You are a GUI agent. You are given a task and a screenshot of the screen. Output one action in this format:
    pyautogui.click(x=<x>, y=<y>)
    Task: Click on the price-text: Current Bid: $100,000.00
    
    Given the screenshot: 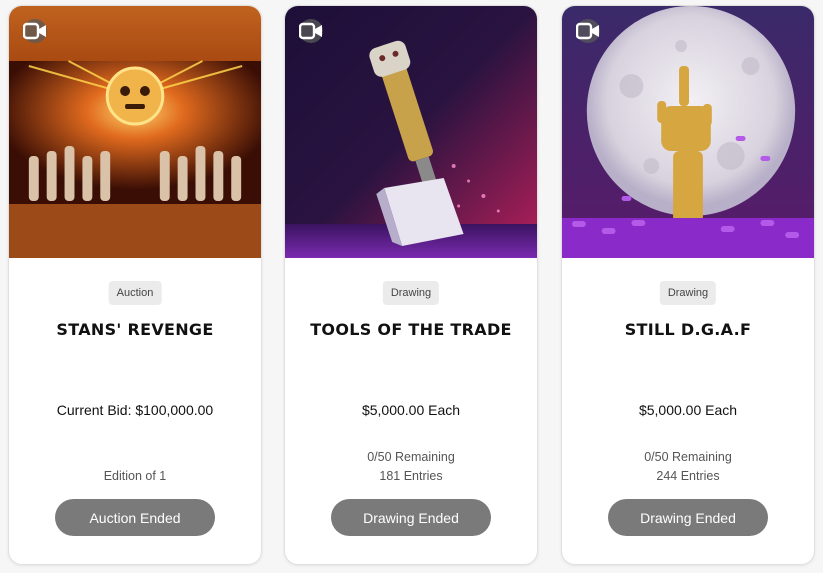 What is the action you would take?
    pyautogui.click(x=135, y=410)
    